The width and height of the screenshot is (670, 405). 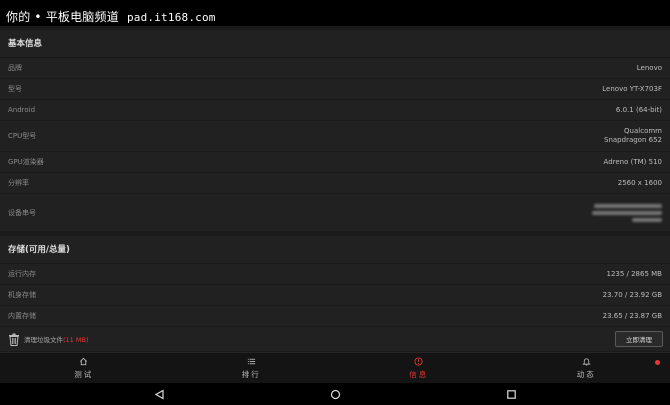 I want to click on row-label: 机身存储, so click(x=22, y=295).